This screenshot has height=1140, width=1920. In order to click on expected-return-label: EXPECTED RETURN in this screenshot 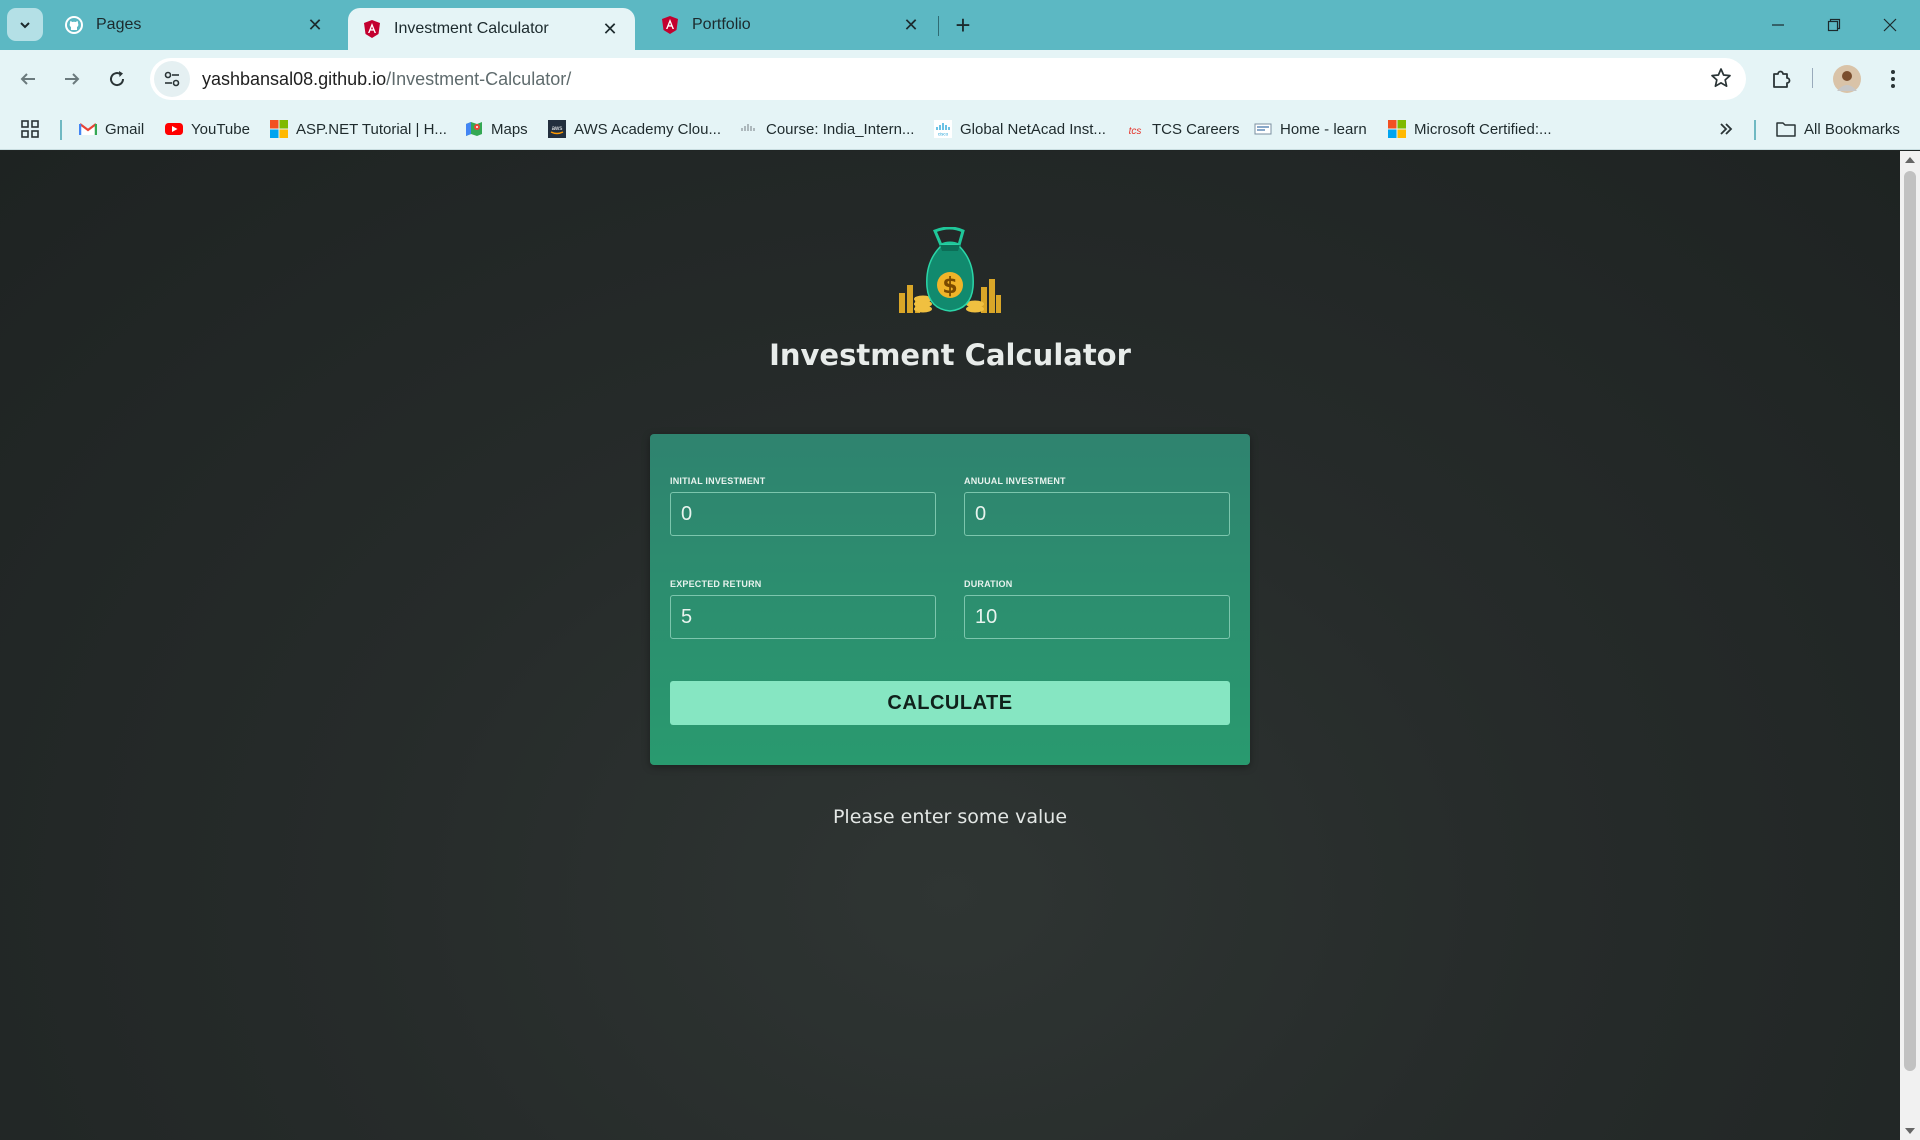, I will do `click(716, 584)`.